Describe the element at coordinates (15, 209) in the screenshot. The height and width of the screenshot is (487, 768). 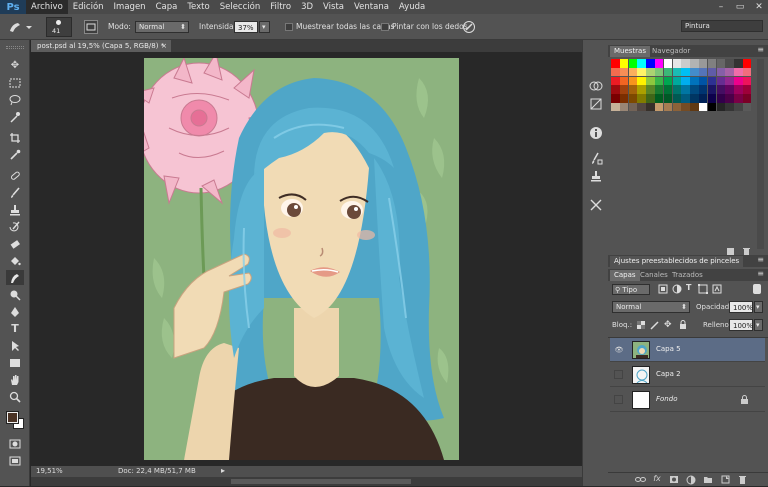
I see `clone-stamp-tool-icon` at that location.